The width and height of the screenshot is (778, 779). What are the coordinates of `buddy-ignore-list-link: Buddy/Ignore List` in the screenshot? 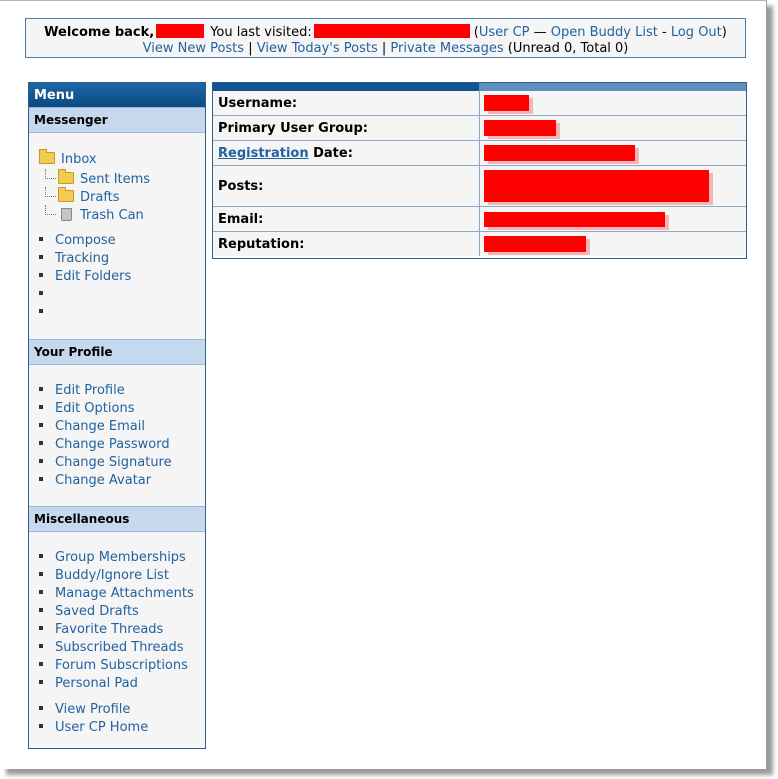 It's located at (112, 575).